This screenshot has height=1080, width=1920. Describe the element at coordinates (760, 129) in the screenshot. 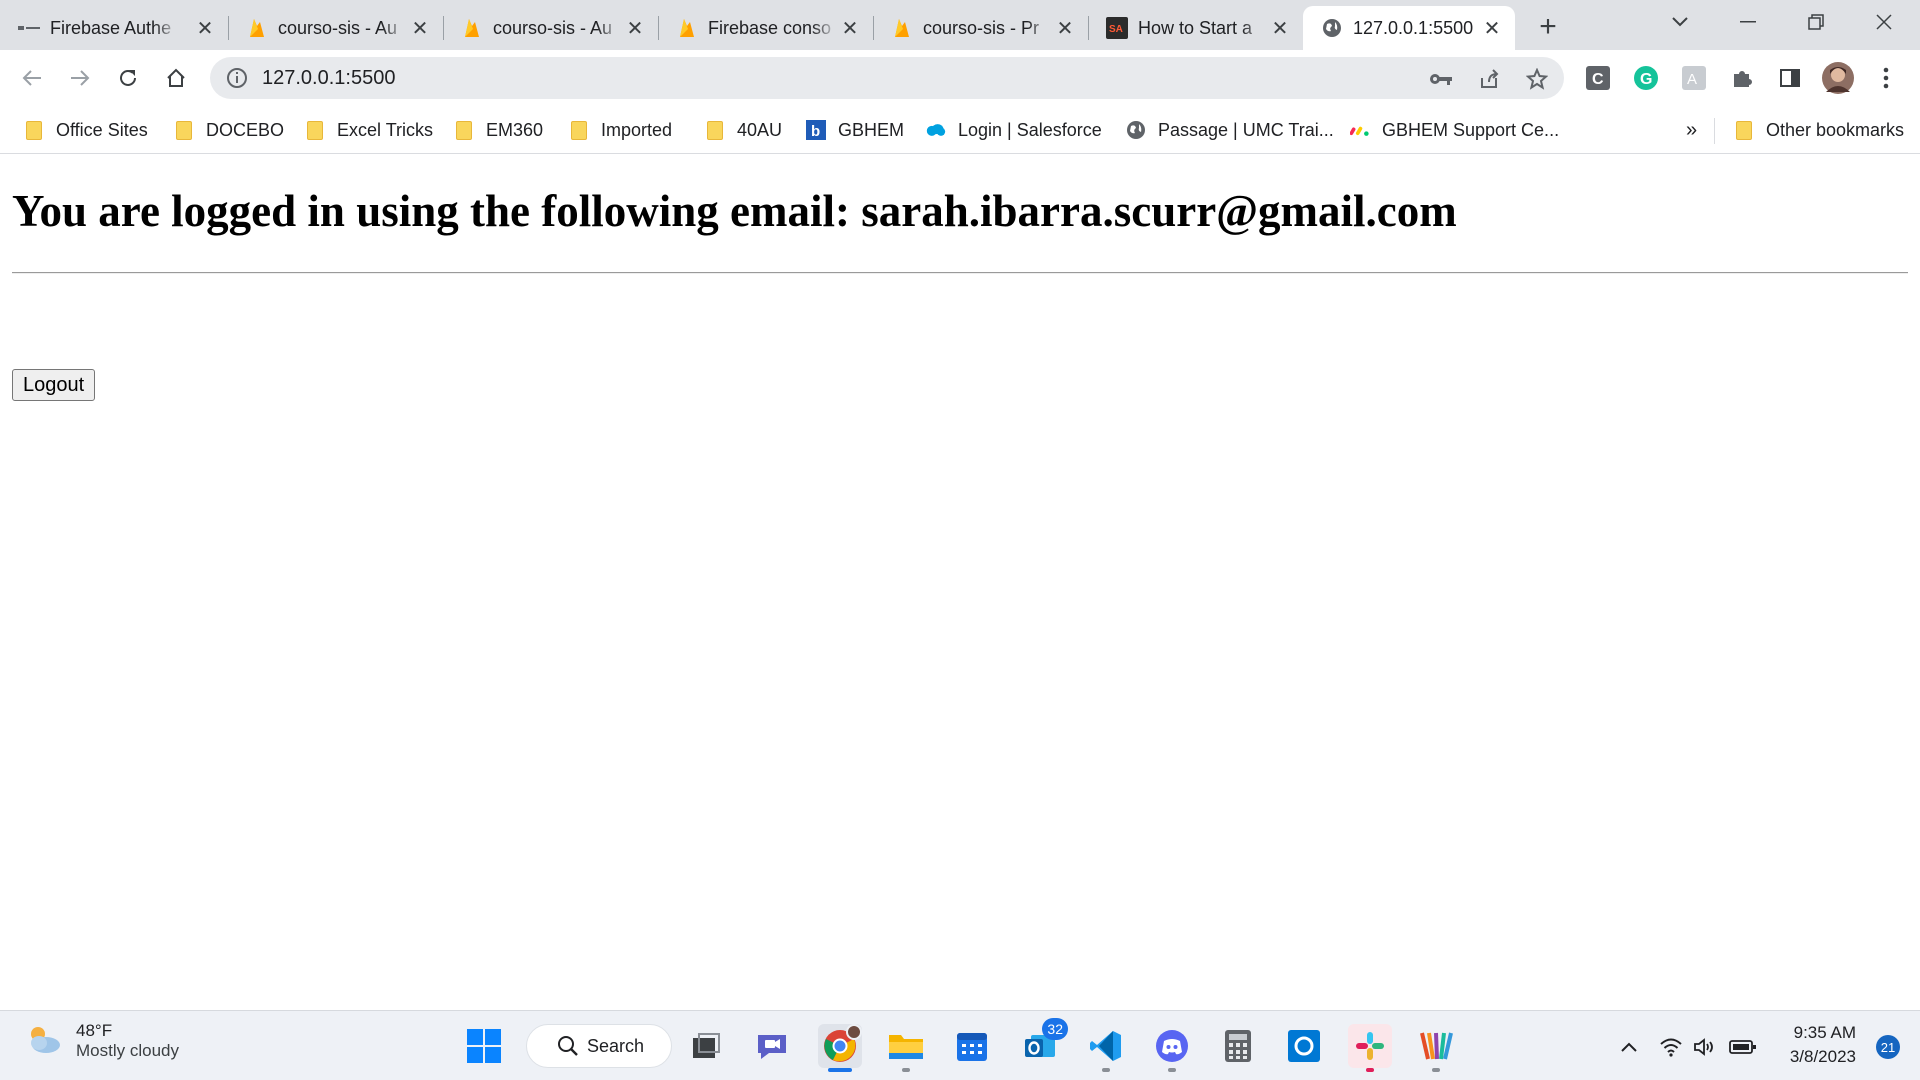

I see `bookmark-label: 40AU` at that location.